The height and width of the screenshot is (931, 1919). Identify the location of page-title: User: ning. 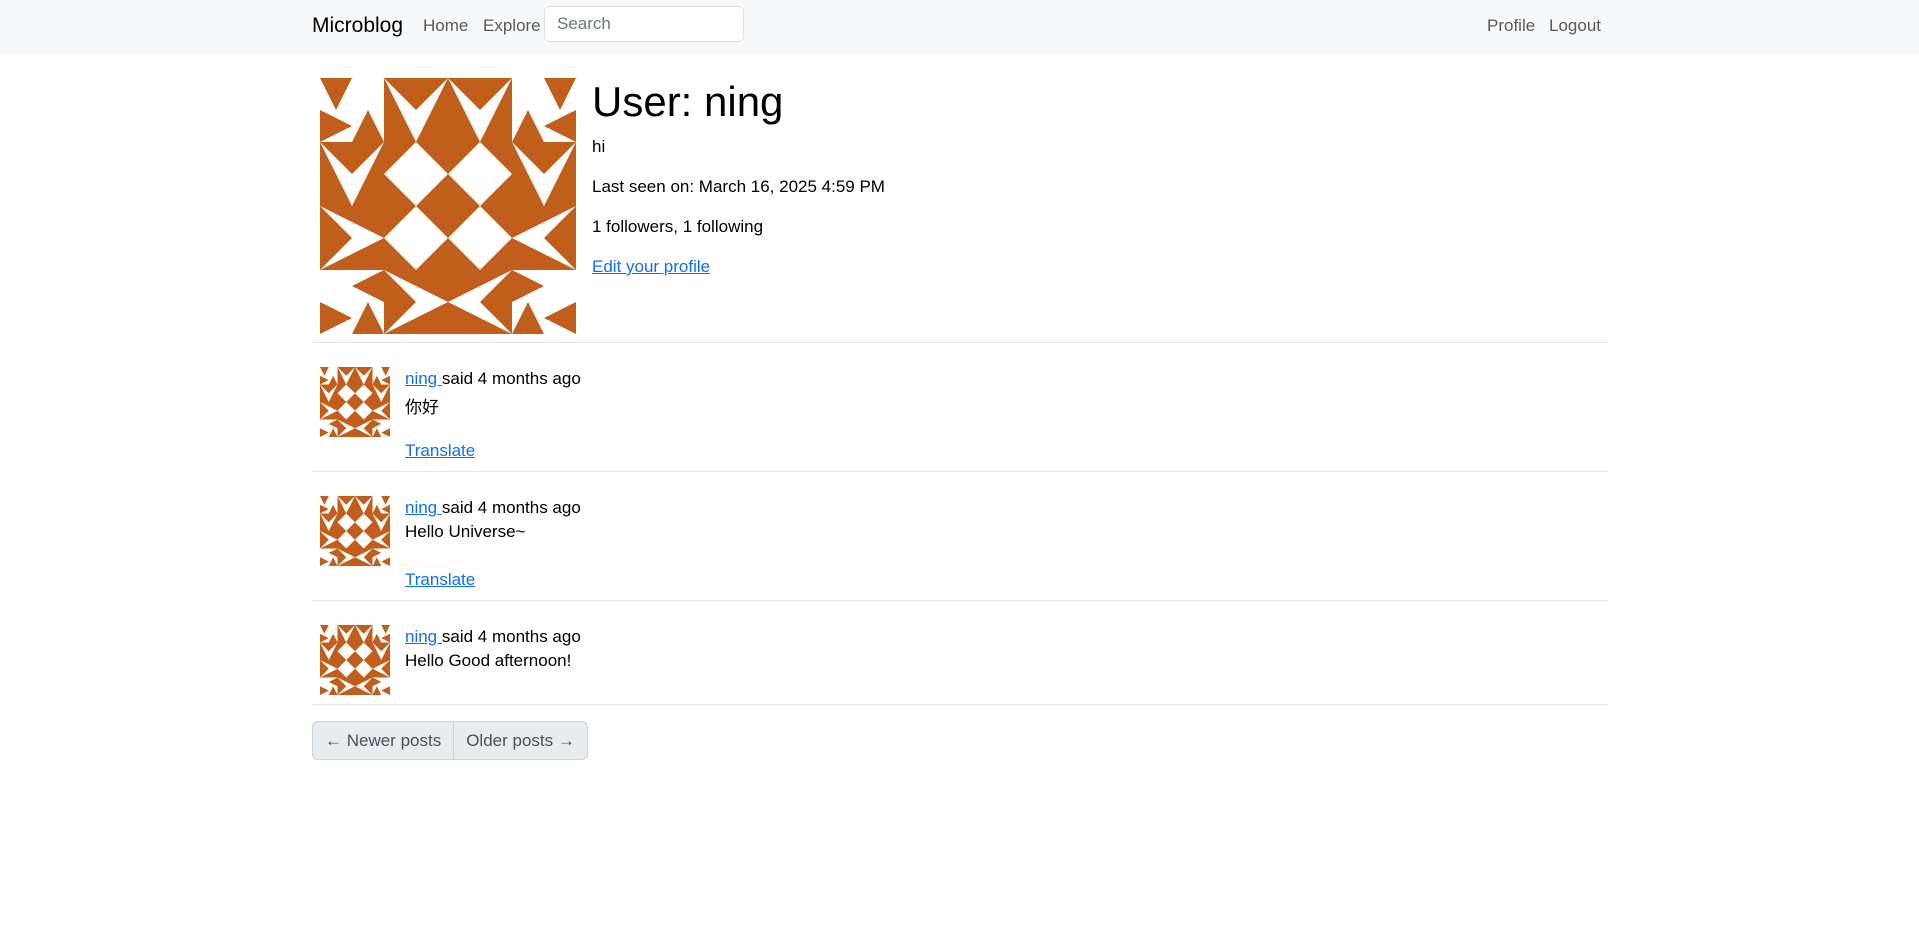
(688, 101).